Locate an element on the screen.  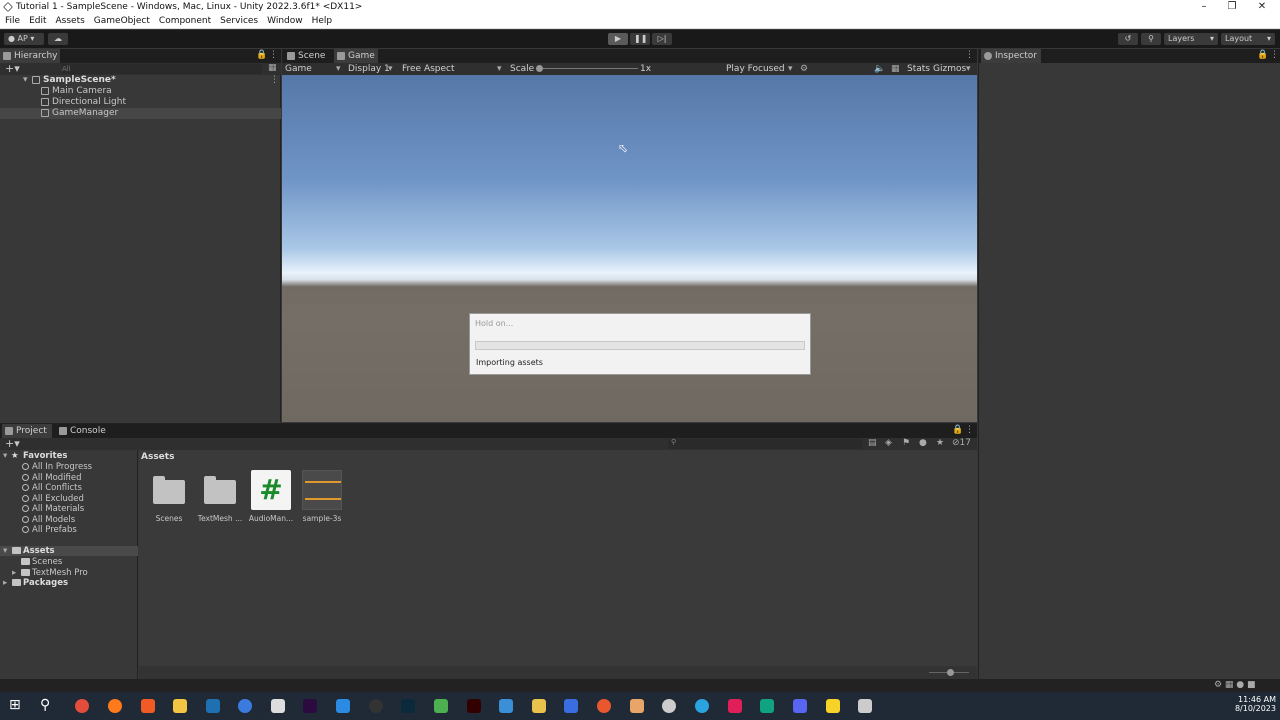
tab-scene: Scene is located at coordinates (307, 56).